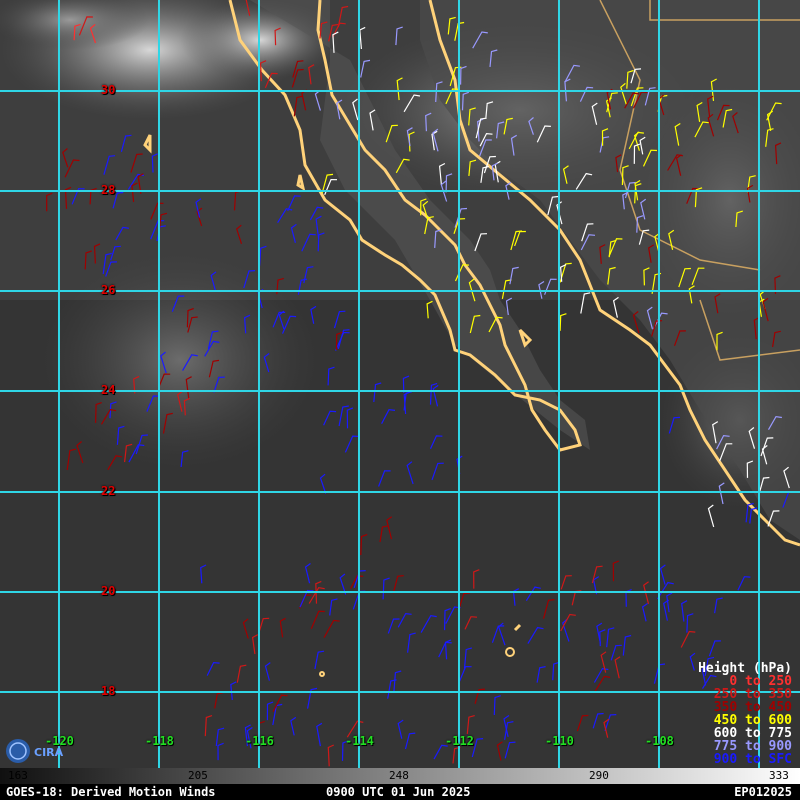  What do you see at coordinates (108, 90) in the screenshot?
I see `latitude-label: 30` at bounding box center [108, 90].